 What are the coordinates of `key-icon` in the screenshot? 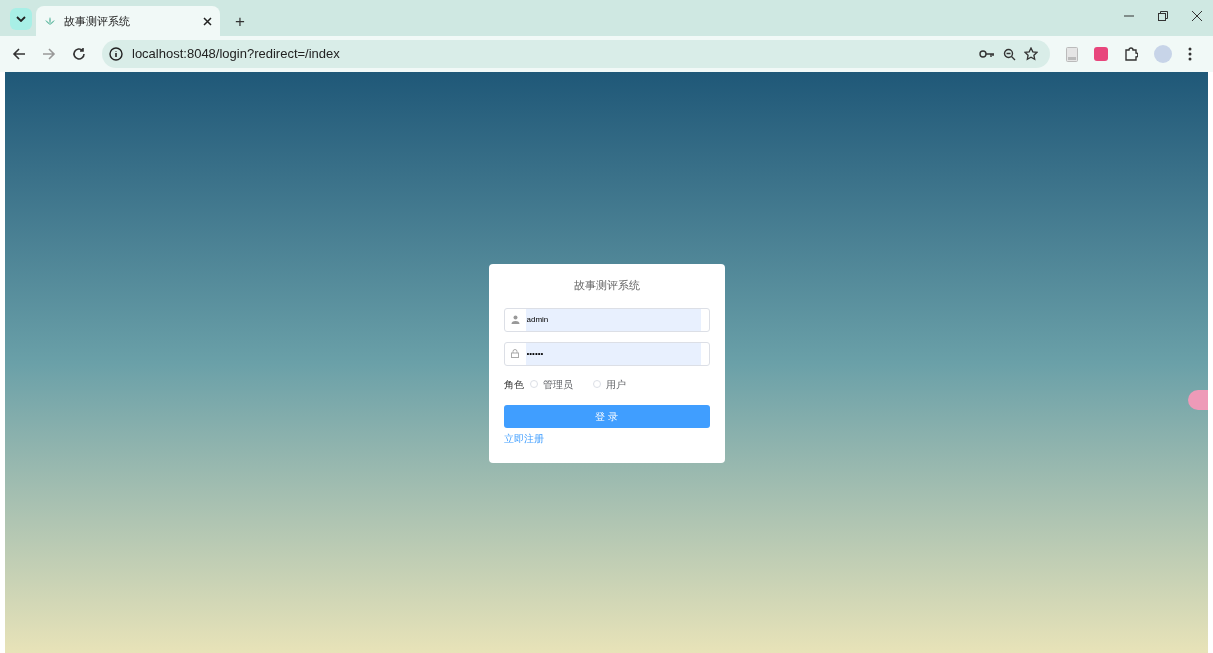 It's located at (987, 54).